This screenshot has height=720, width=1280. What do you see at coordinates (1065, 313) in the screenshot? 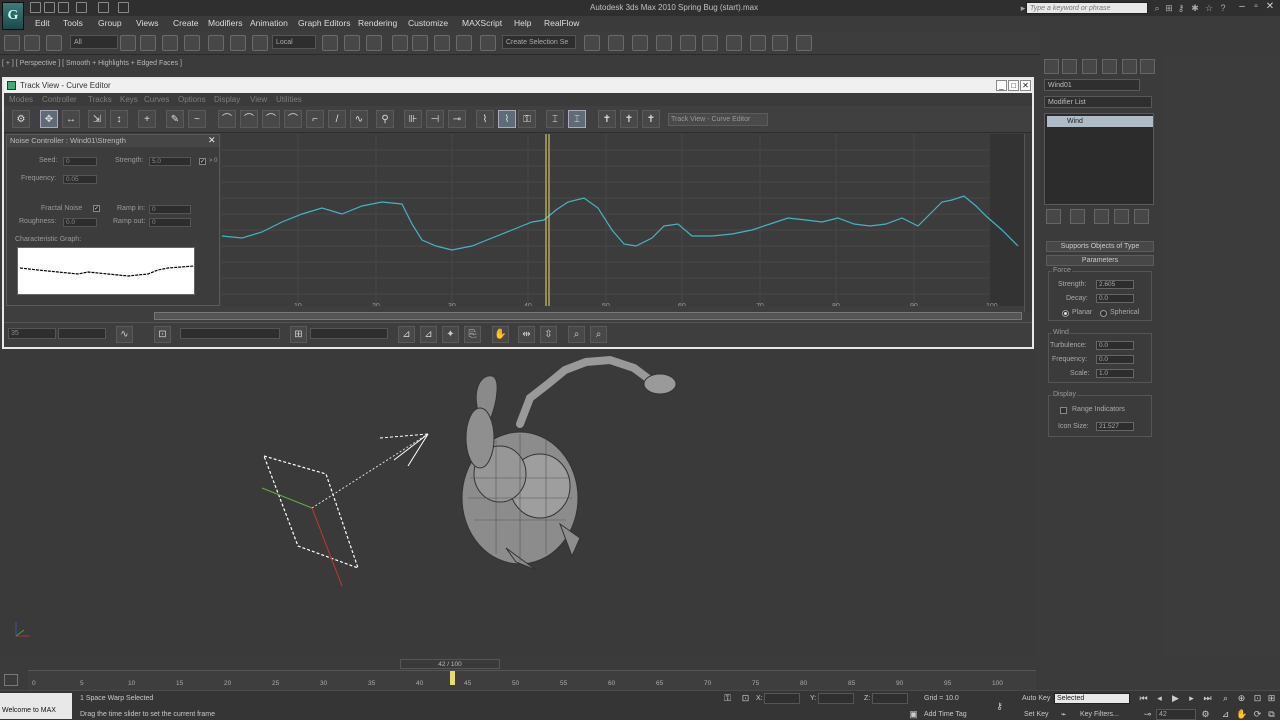
I see `planar-radio` at bounding box center [1065, 313].